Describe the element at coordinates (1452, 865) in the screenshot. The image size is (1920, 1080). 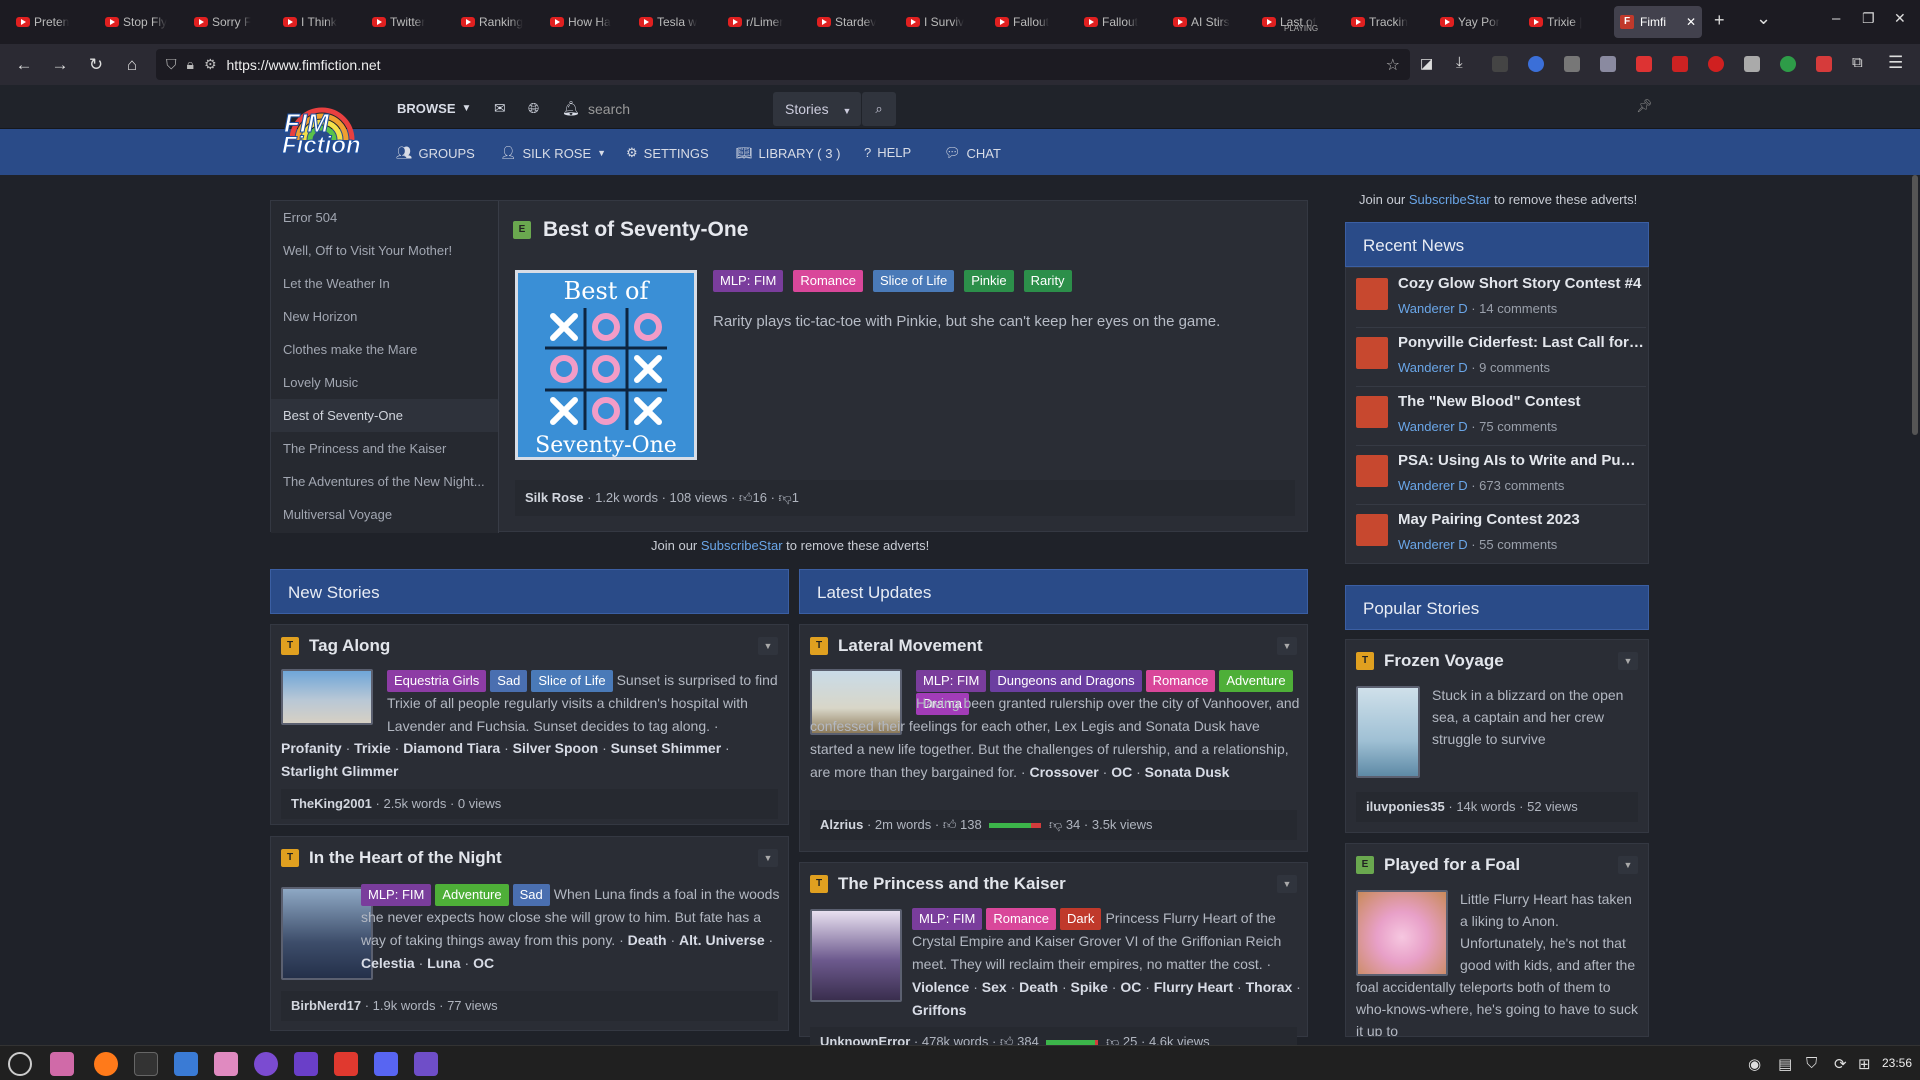
I see `story-title: Played for a Foal` at that location.